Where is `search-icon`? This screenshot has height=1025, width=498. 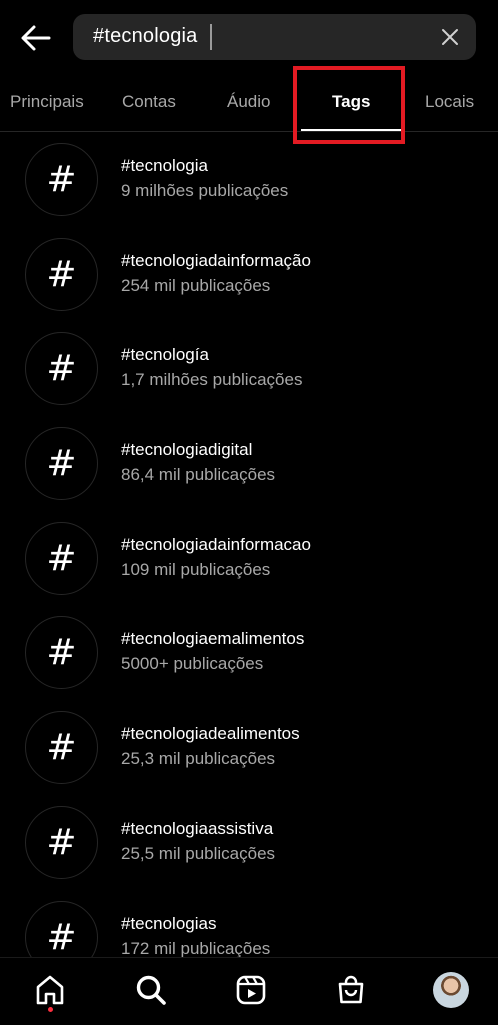
search-icon is located at coordinates (151, 990).